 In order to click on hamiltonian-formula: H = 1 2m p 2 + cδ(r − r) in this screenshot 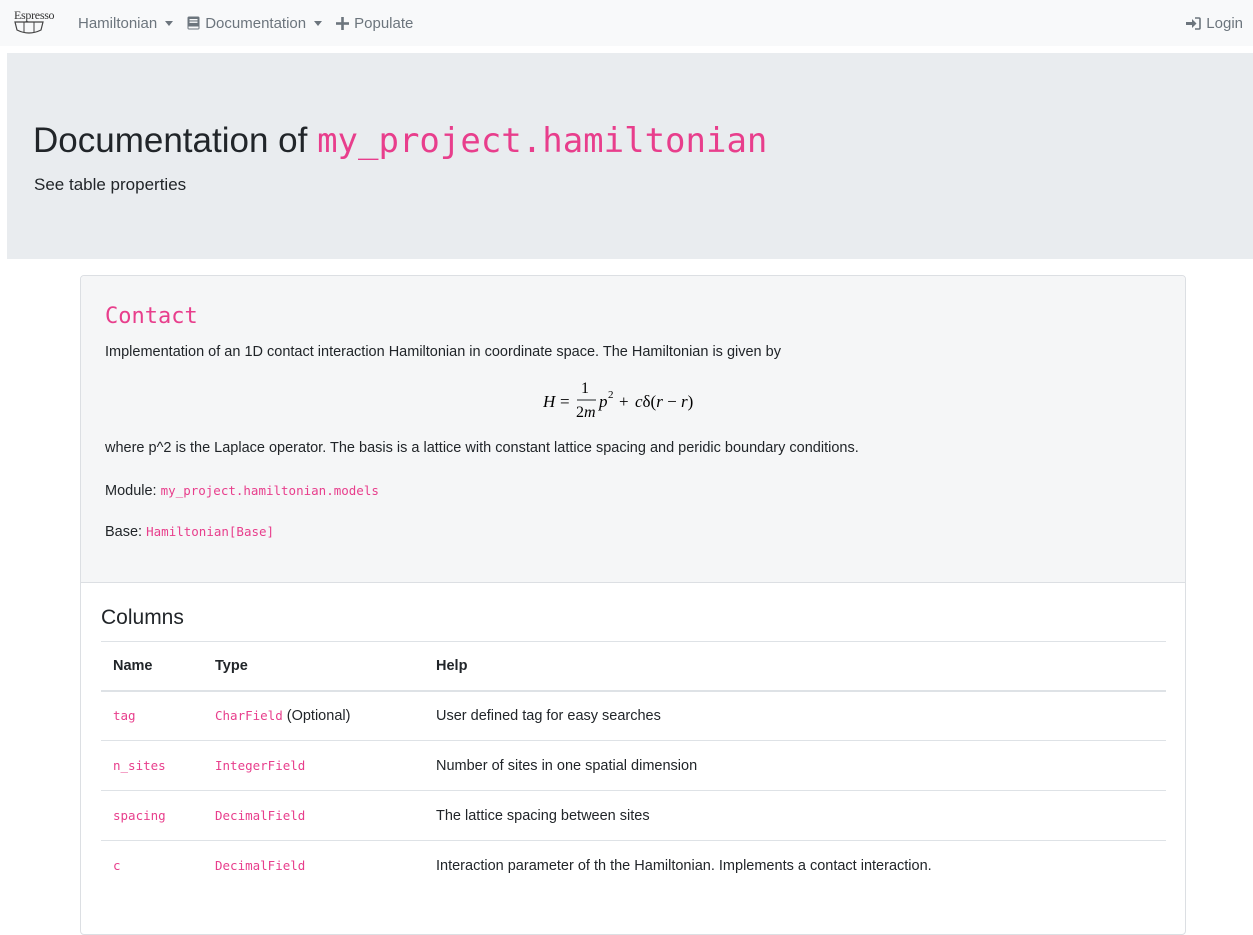, I will do `click(632, 401)`.